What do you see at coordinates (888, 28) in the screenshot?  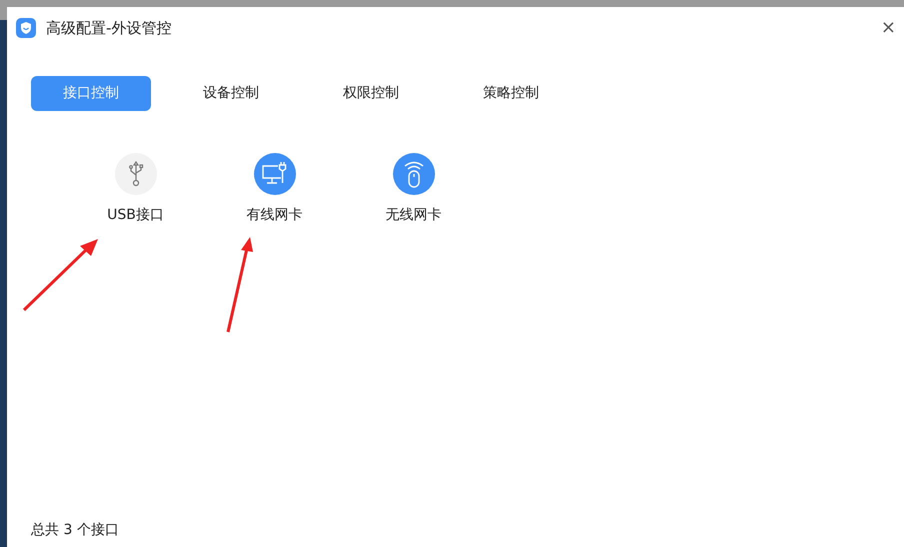 I see `close-button: ×` at bounding box center [888, 28].